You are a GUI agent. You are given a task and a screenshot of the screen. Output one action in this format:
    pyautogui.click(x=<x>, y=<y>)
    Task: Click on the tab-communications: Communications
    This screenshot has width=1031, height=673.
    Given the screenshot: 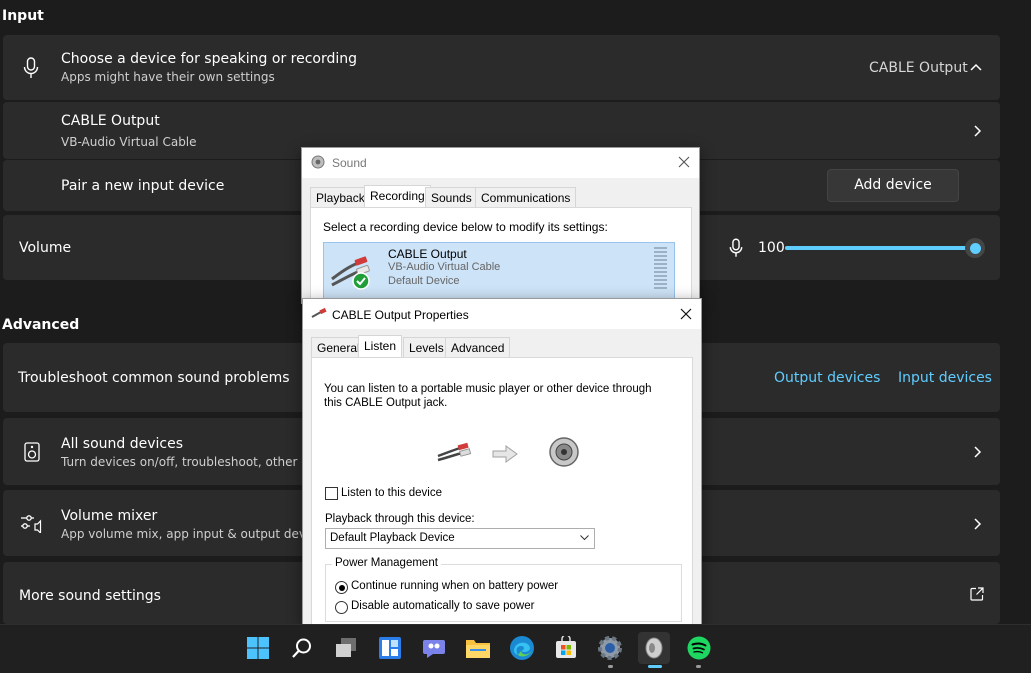 What is the action you would take?
    pyautogui.click(x=526, y=197)
    